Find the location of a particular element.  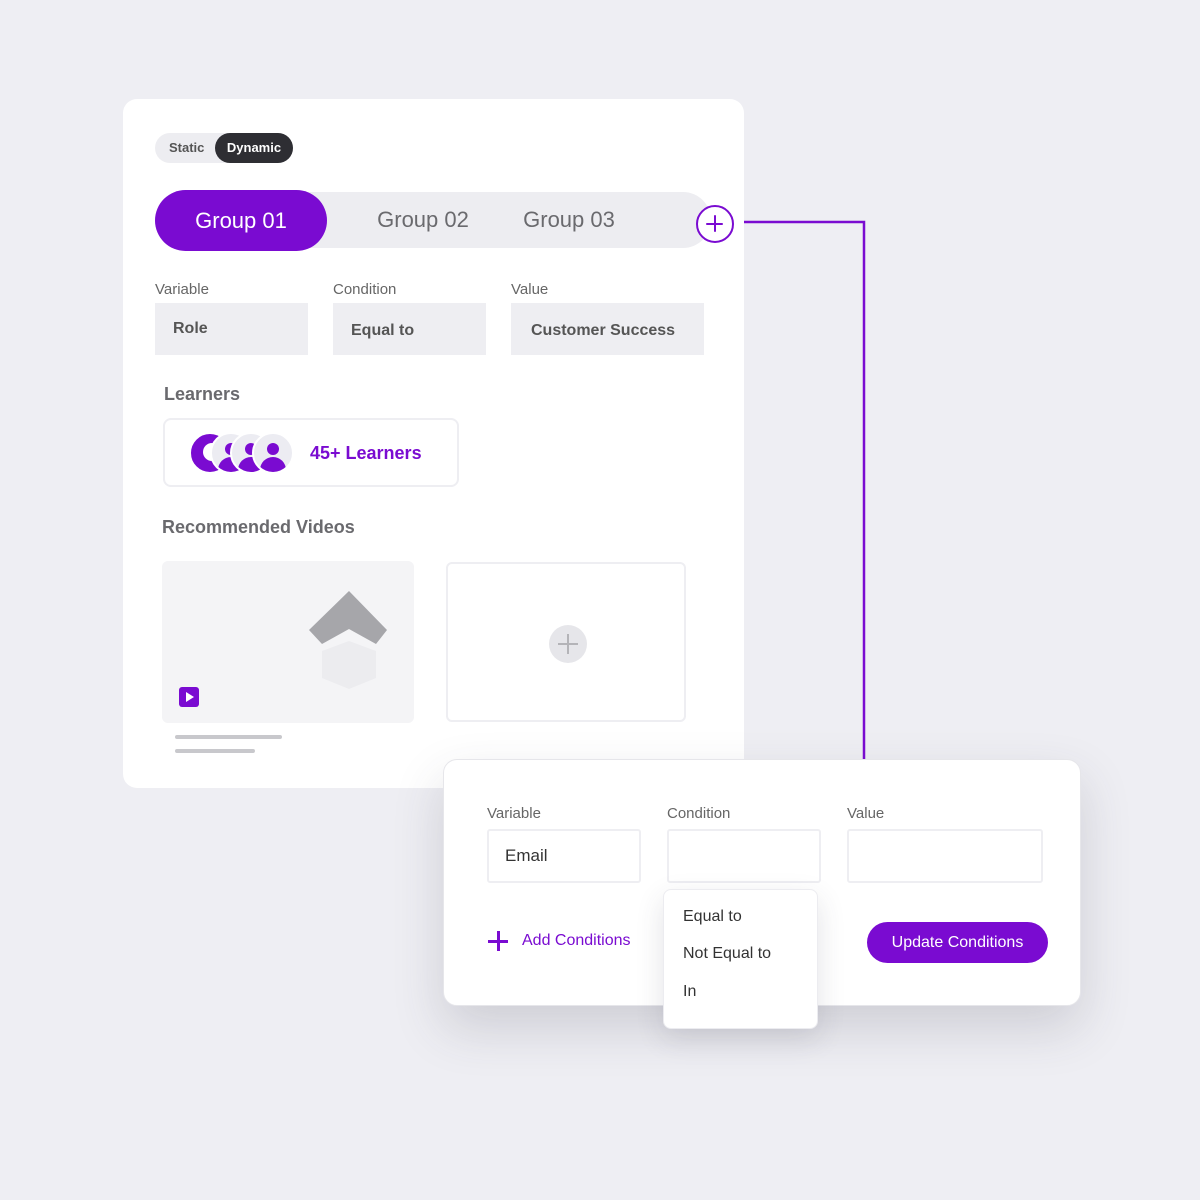

dropdown-option-equal-to: Equal to is located at coordinates (712, 917).